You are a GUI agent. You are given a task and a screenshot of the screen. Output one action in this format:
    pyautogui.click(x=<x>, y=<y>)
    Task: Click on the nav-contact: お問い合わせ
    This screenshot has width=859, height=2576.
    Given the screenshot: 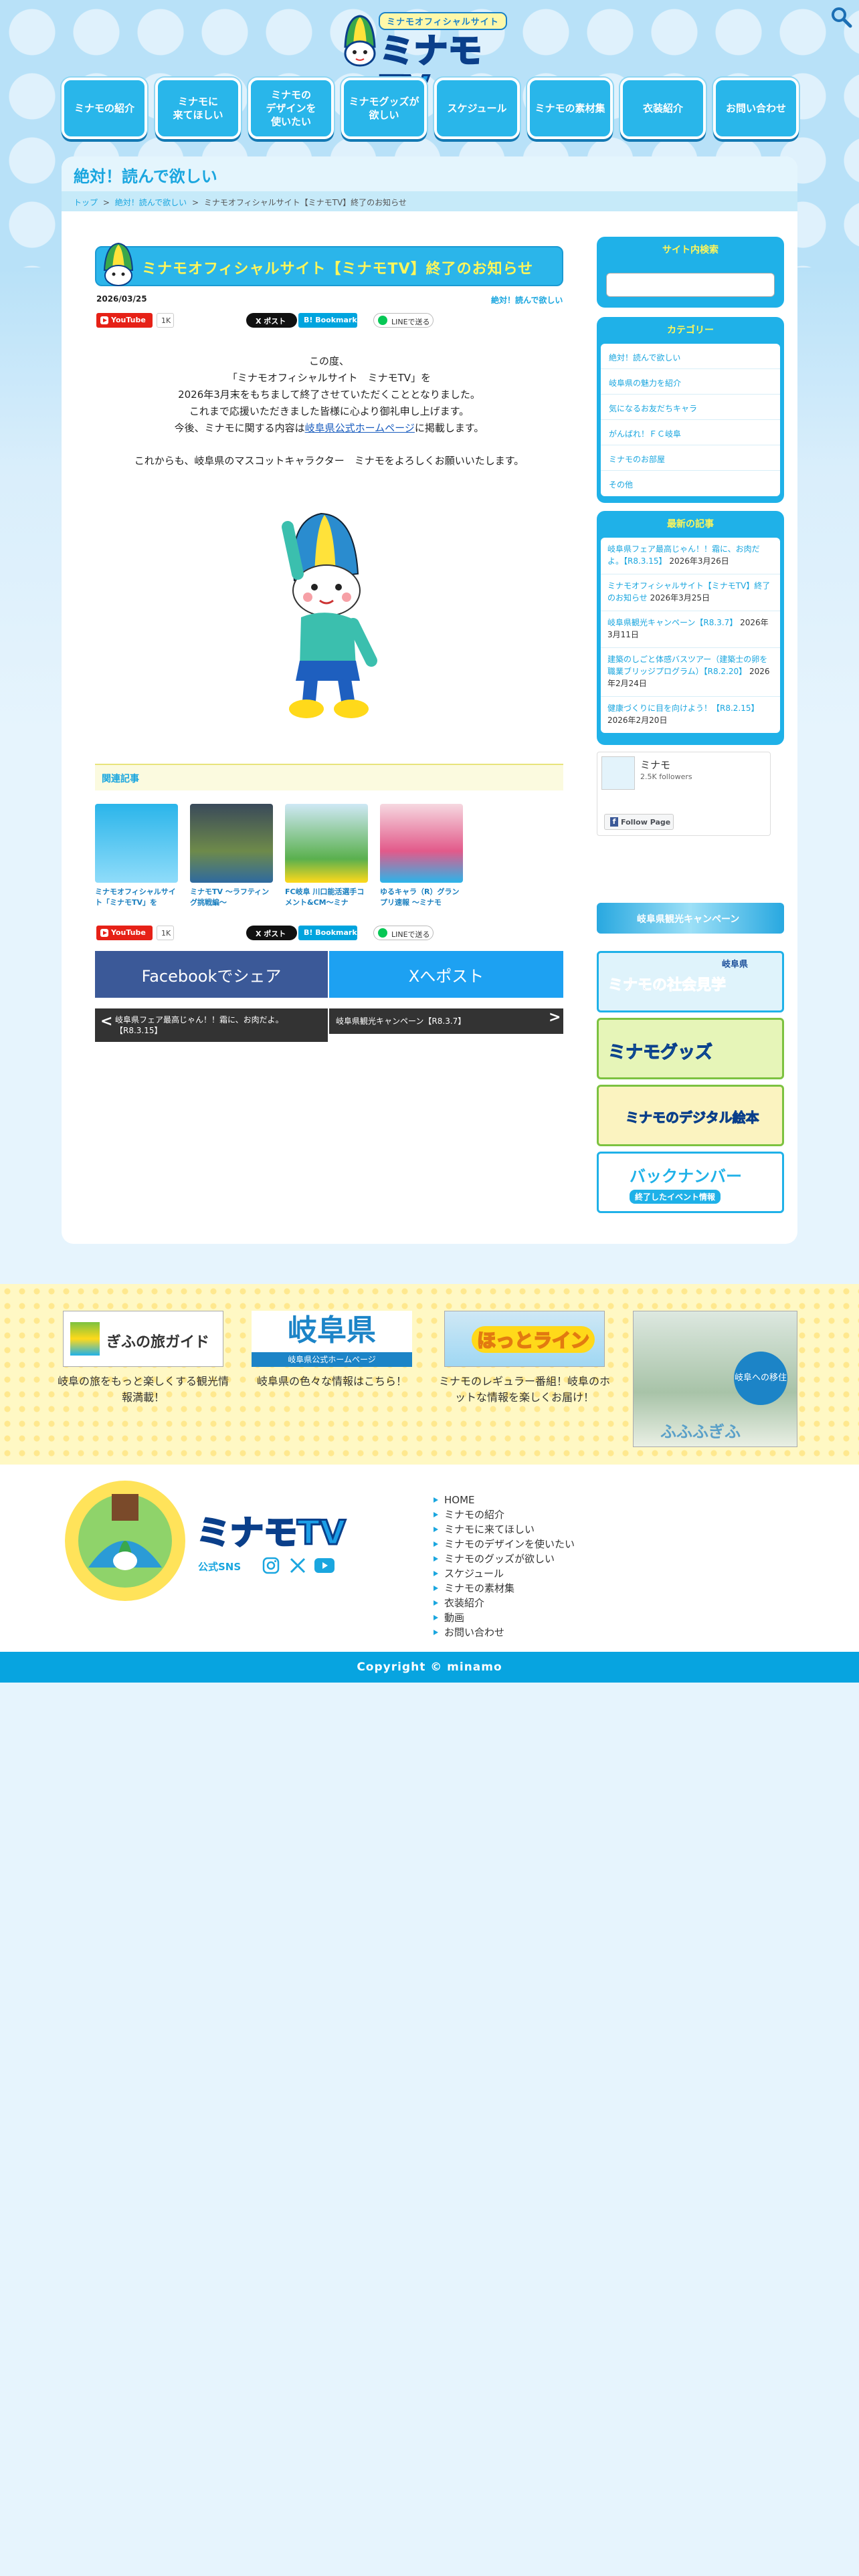 What is the action you would take?
    pyautogui.click(x=756, y=108)
    